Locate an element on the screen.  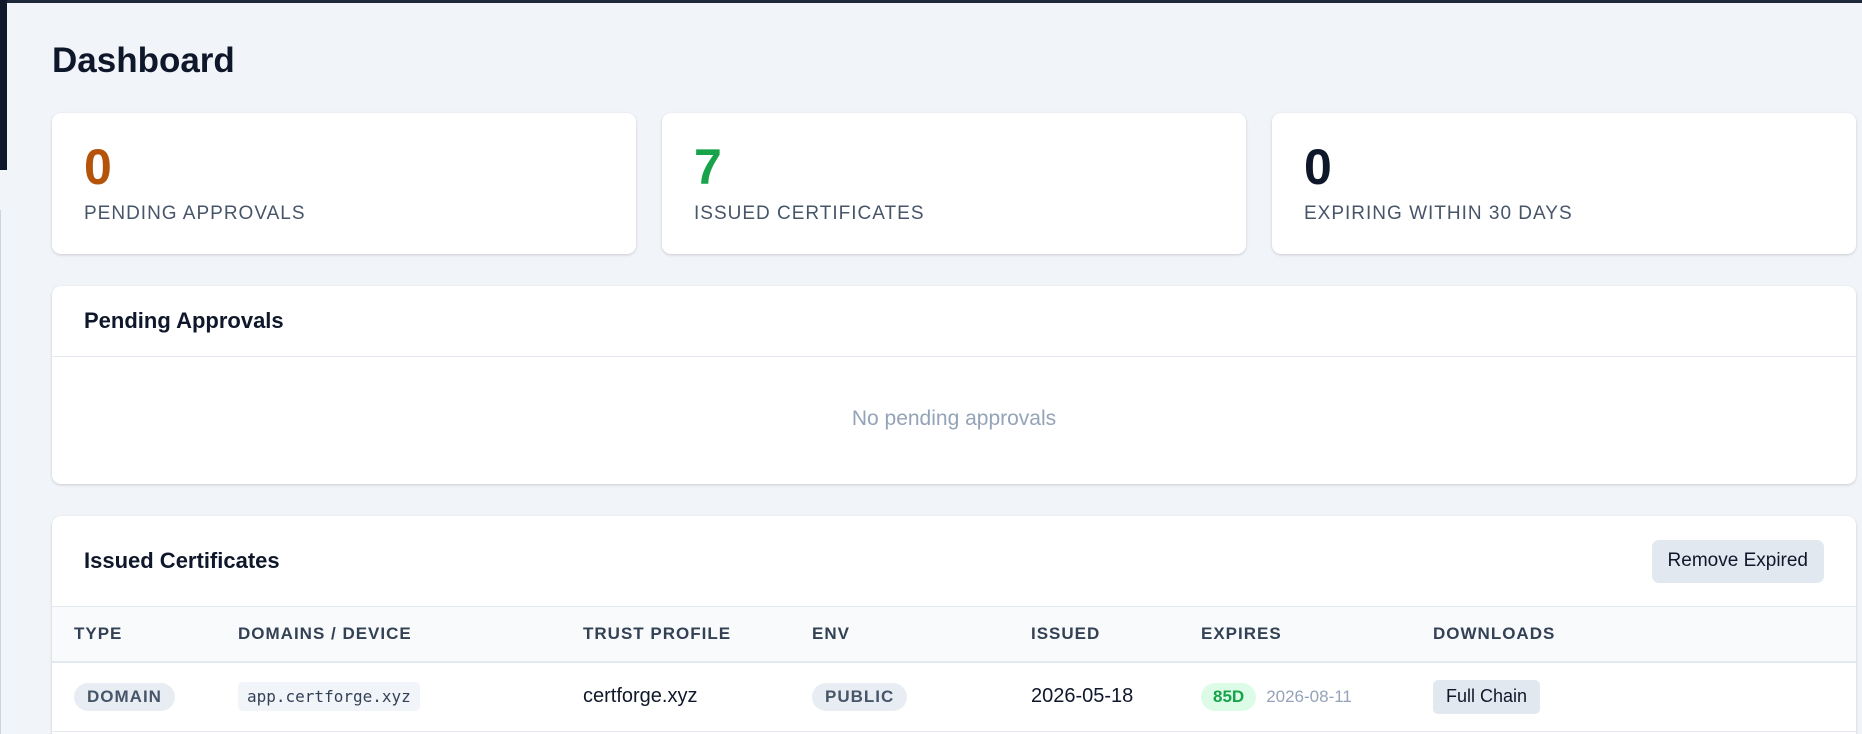
stat-value-issued: 7 is located at coordinates (708, 167).